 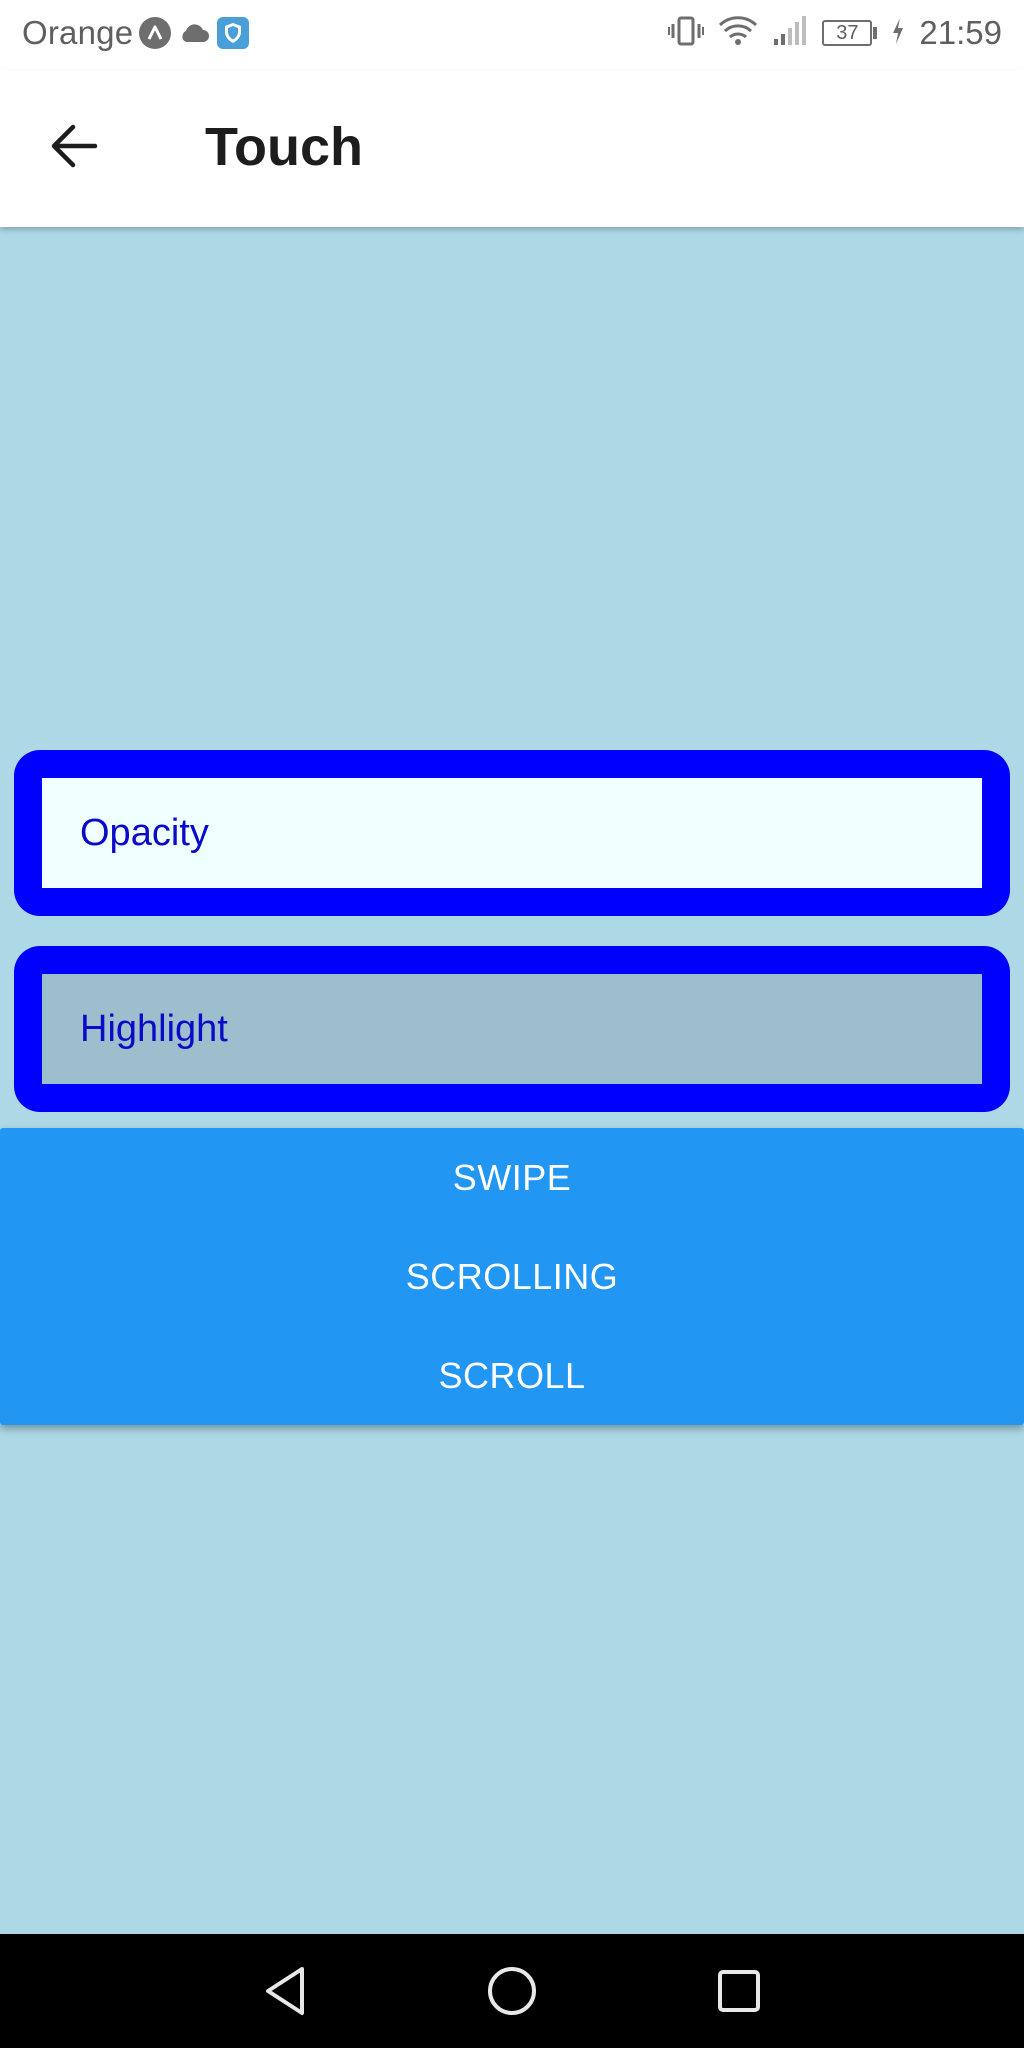 What do you see at coordinates (233, 33) in the screenshot?
I see `shield-icon` at bounding box center [233, 33].